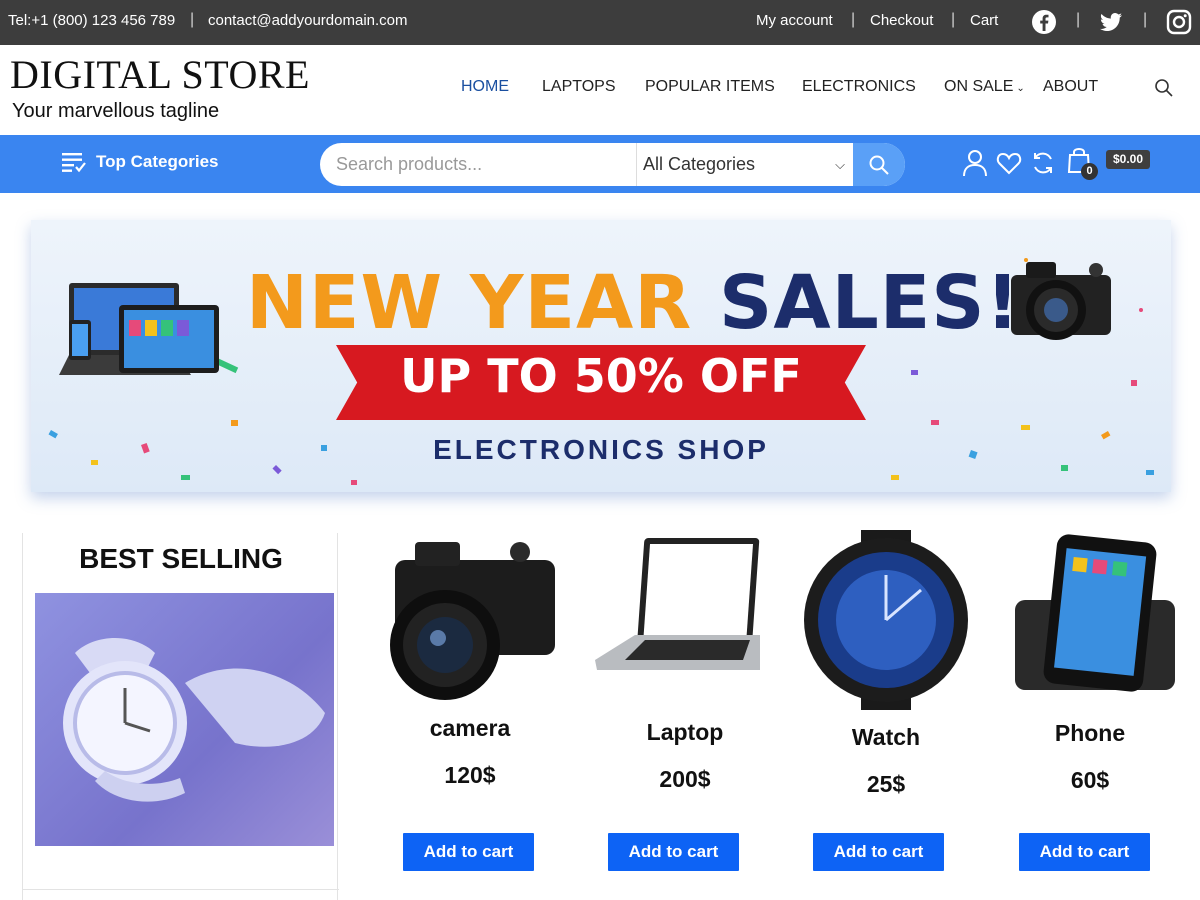  I want to click on chevron-down-icon: ⌄, so click(1020, 88).